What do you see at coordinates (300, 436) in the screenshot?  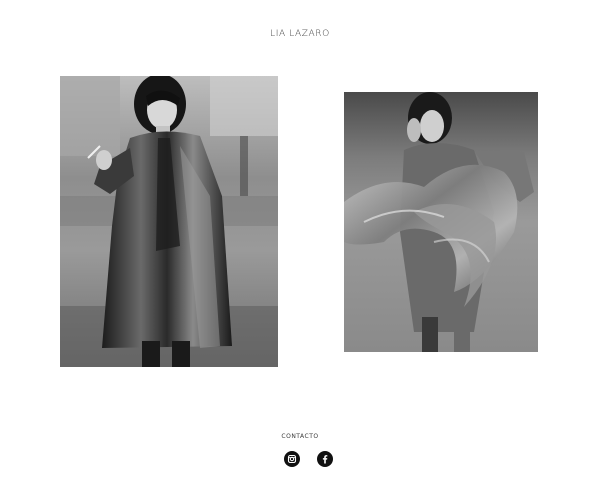 I see `contact-label: CONTACTO` at bounding box center [300, 436].